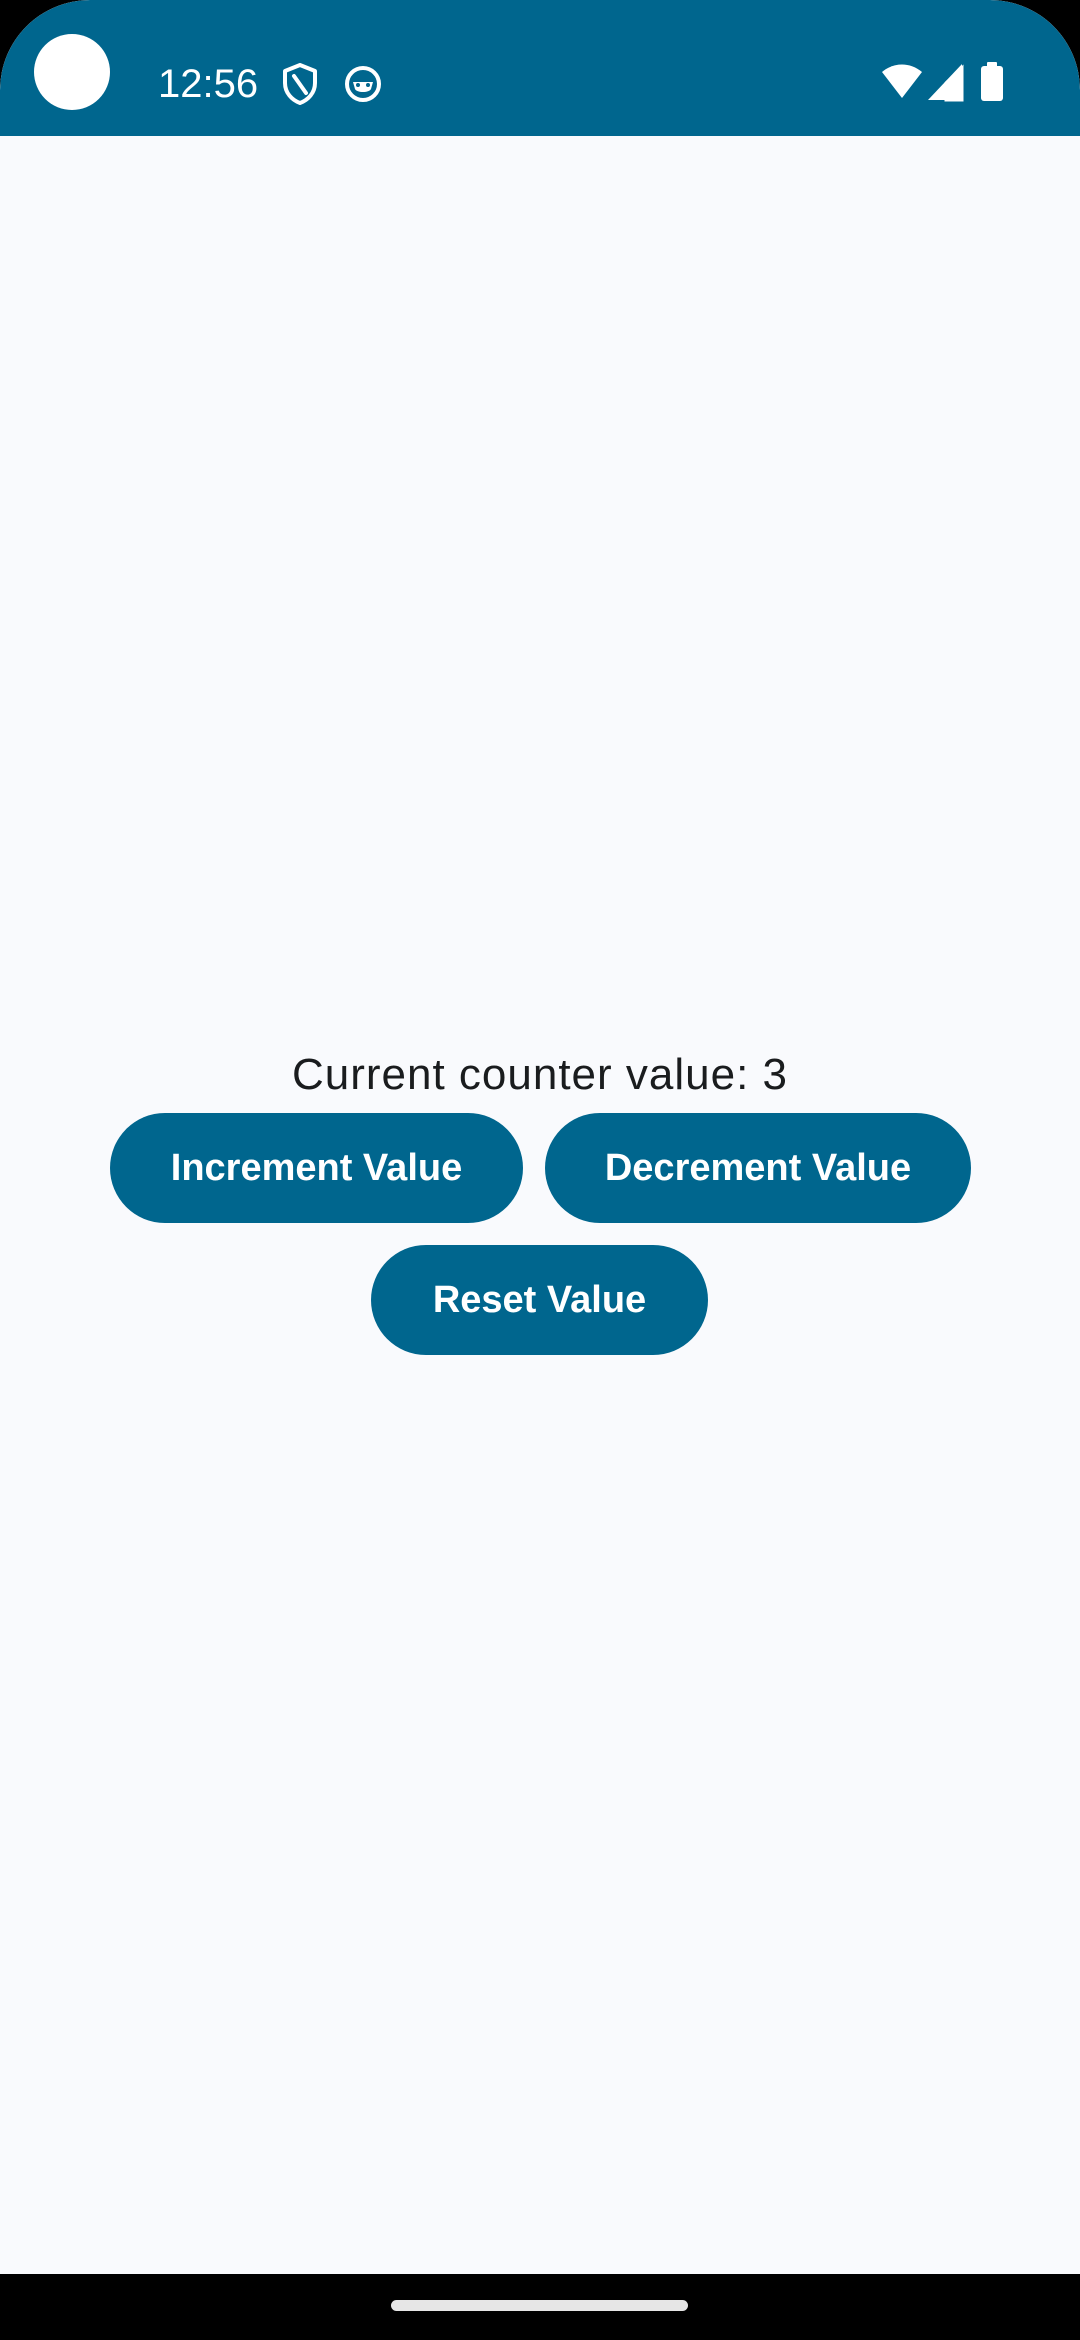 The width and height of the screenshot is (1080, 2340). What do you see at coordinates (758, 1168) in the screenshot?
I see `decrement-button: Decrement Value` at bounding box center [758, 1168].